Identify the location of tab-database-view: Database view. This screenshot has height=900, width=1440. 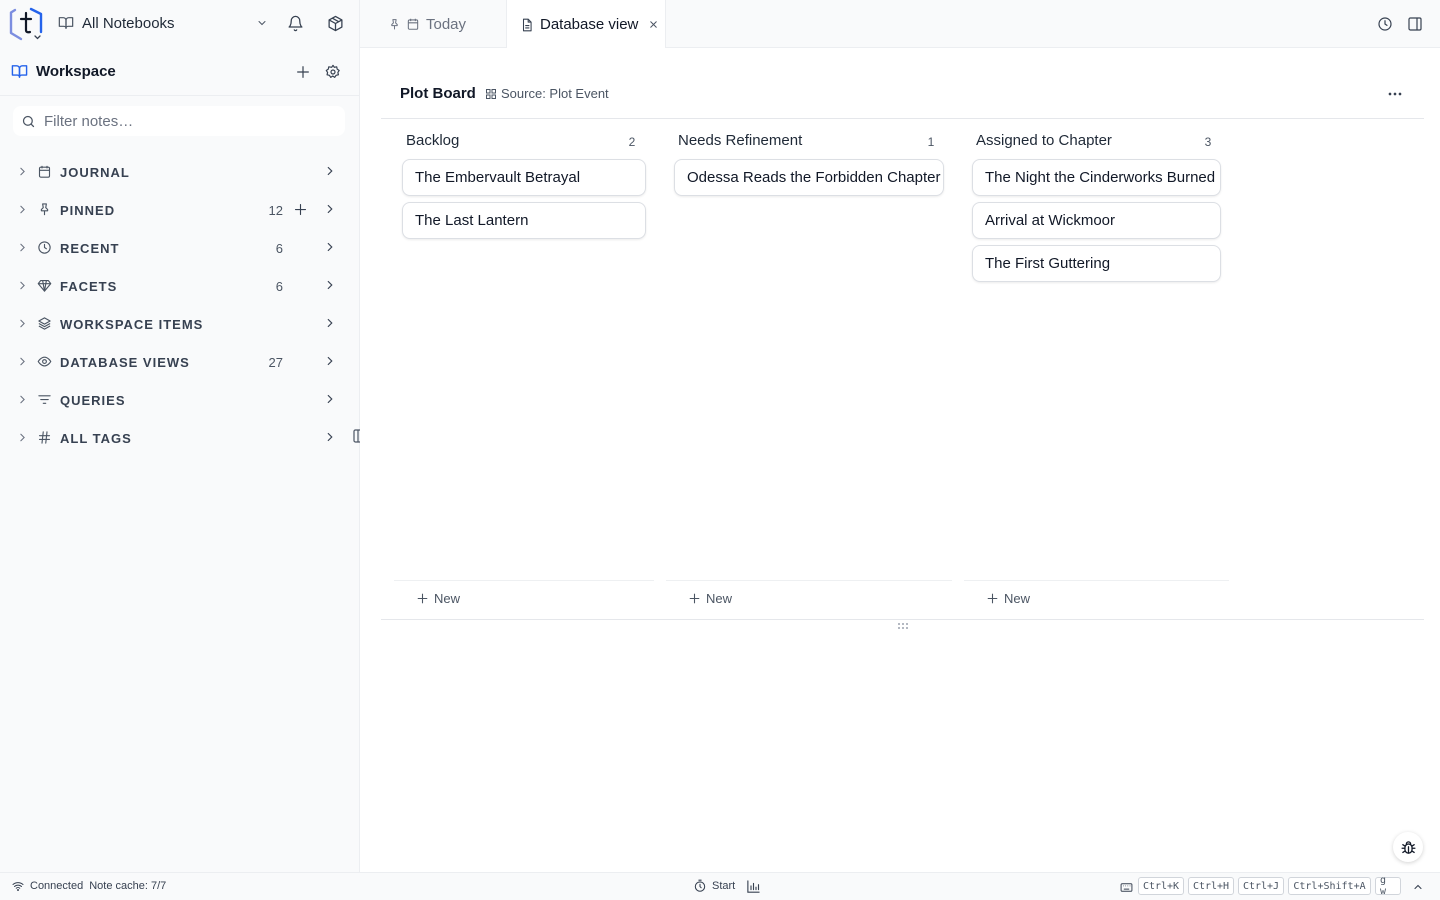
(586, 24).